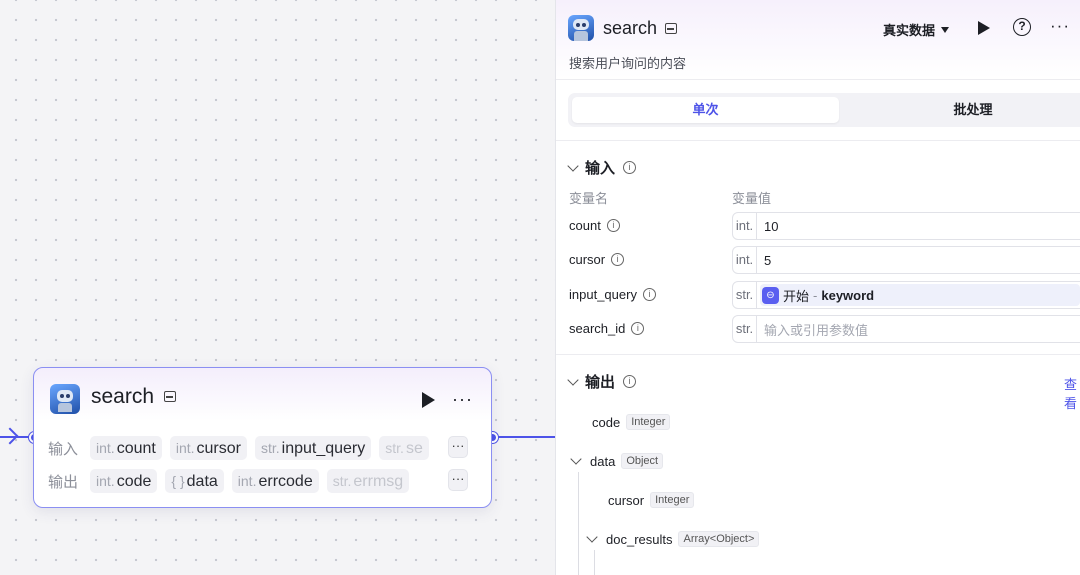  I want to click on variable-label-search-id: search_id i, so click(607, 328).